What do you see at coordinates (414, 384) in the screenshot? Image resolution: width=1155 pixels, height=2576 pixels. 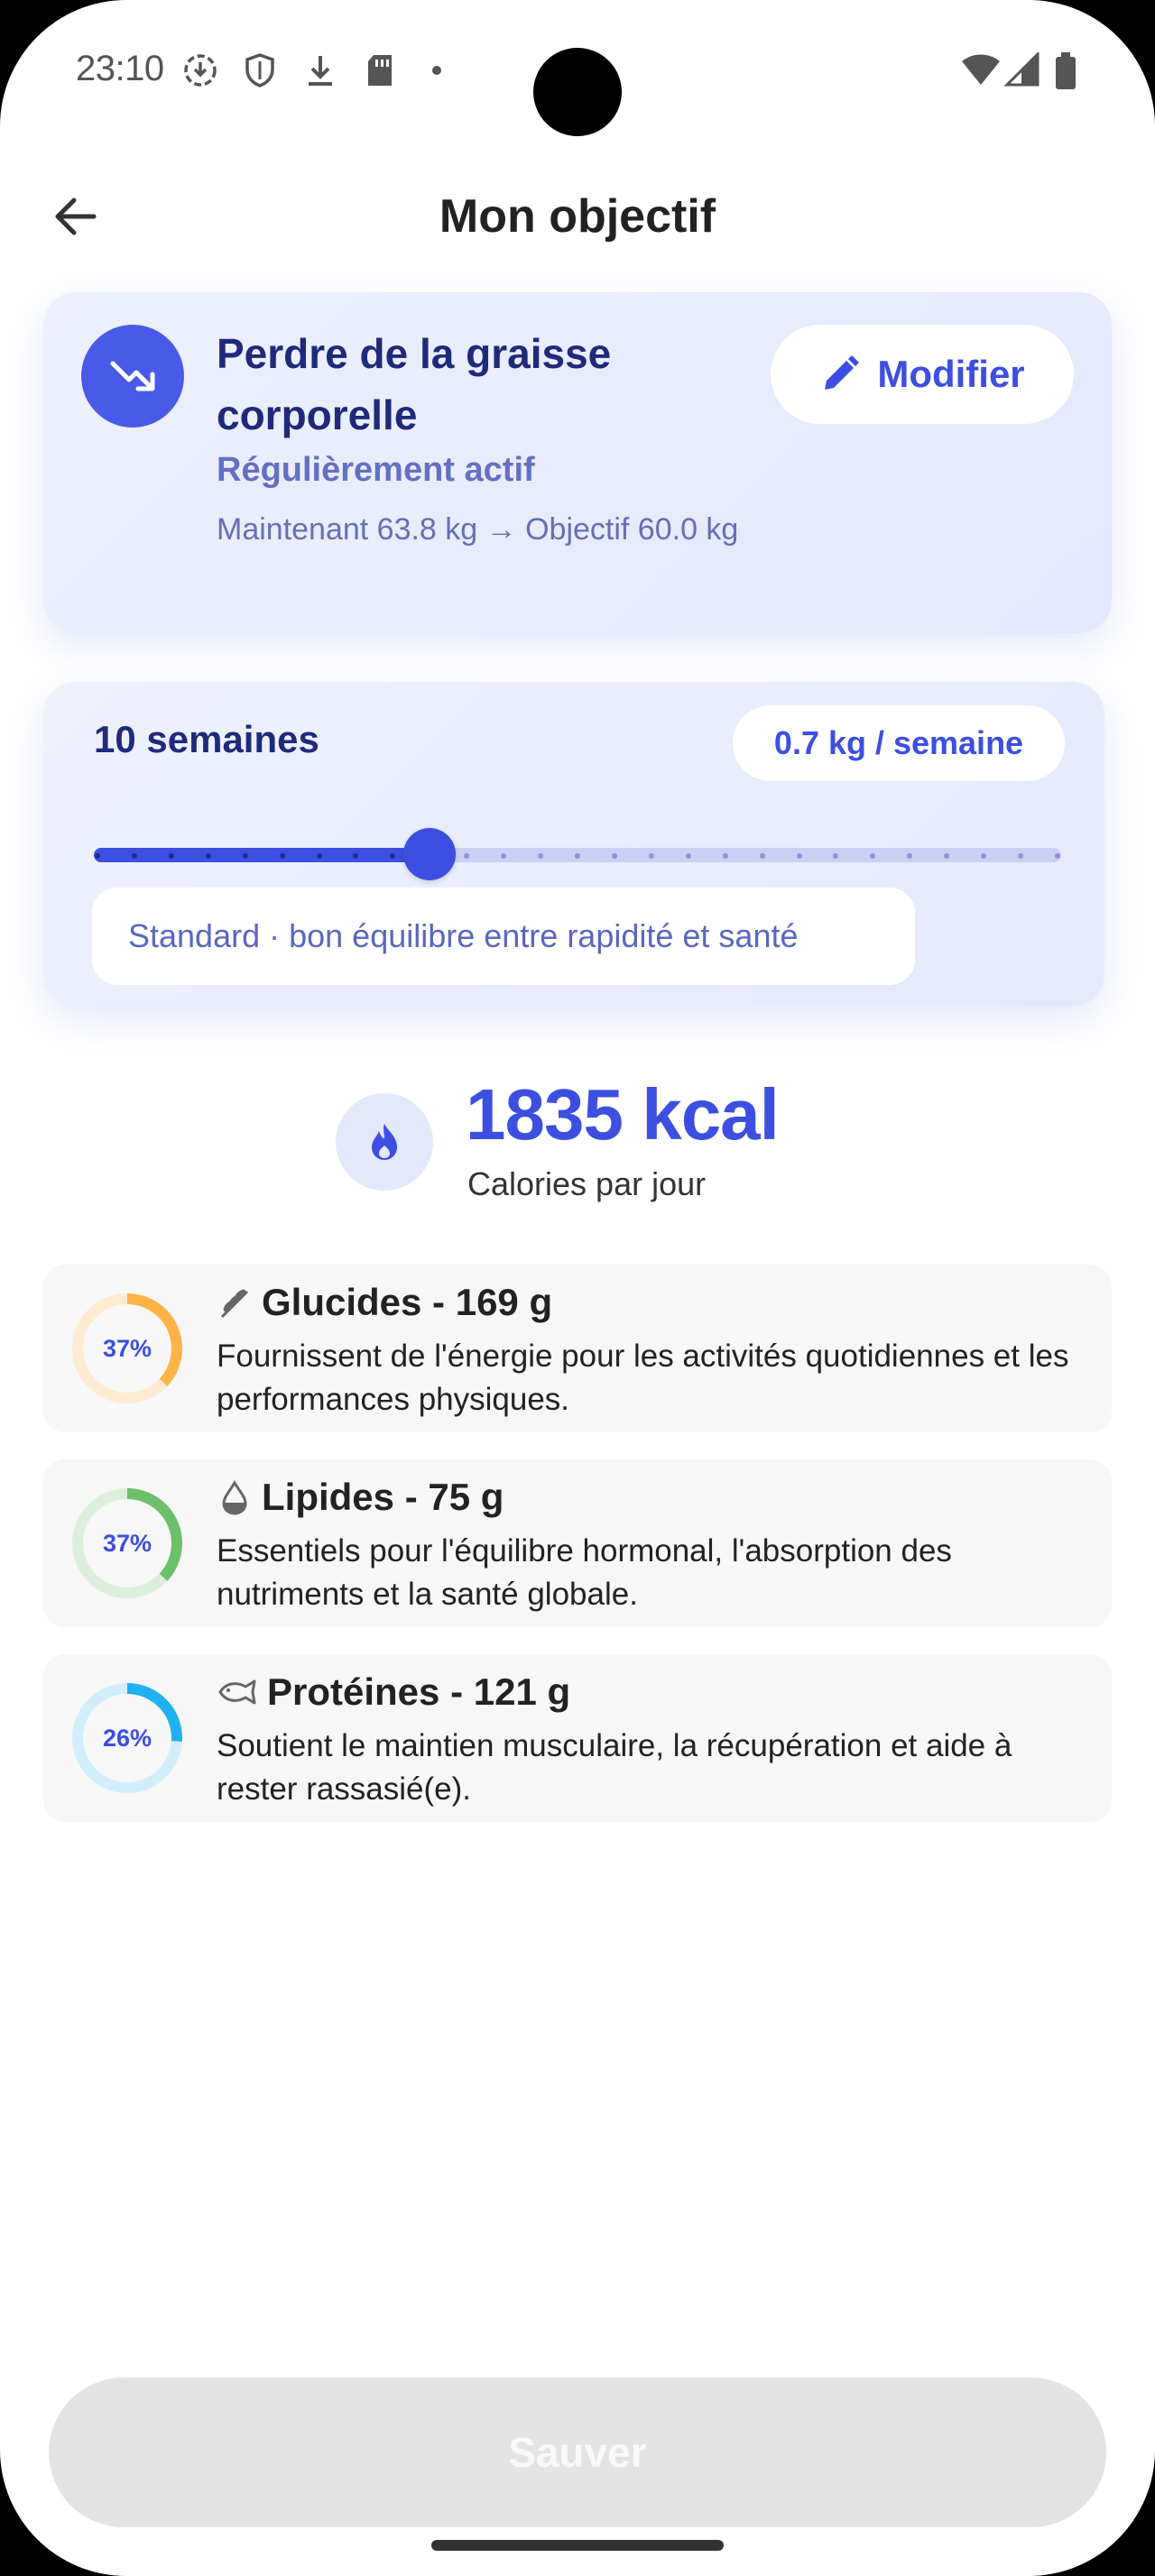 I see `goal-title: Perdre de la graisse corporelle` at bounding box center [414, 384].